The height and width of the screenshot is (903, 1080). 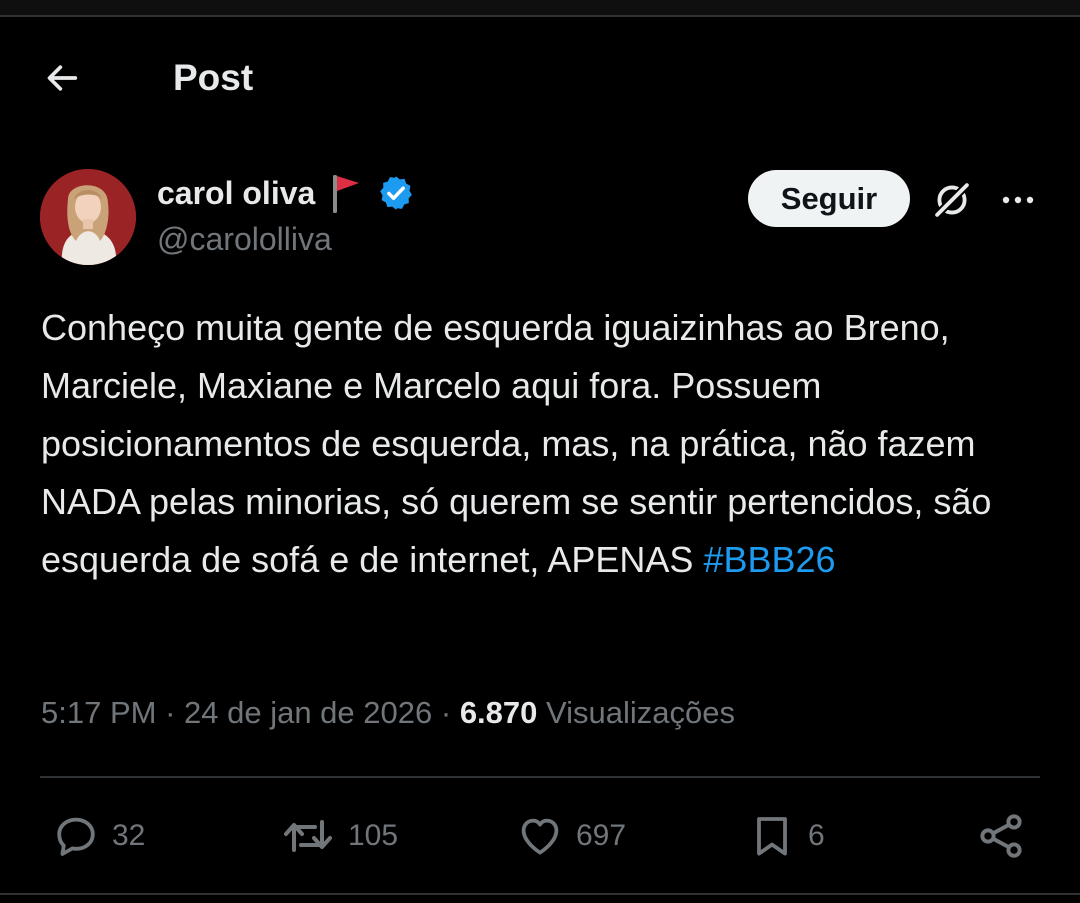 I want to click on avatar, so click(x=88, y=217).